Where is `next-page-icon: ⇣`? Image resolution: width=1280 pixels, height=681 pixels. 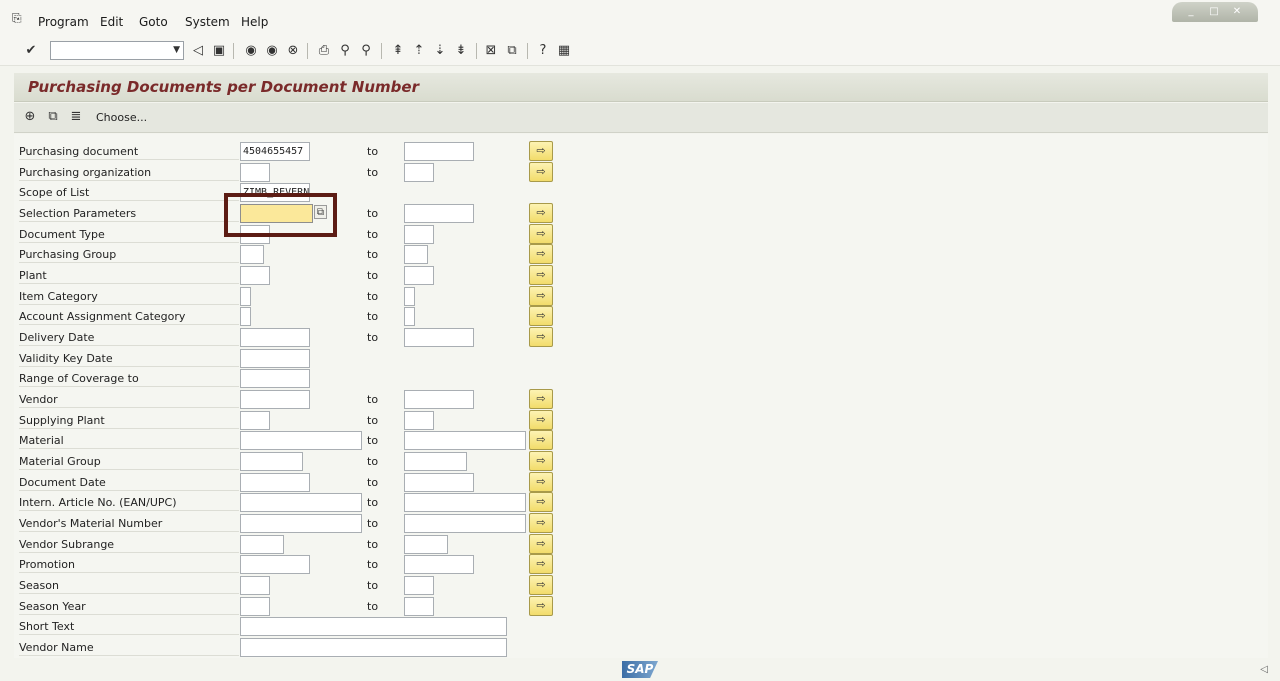
next-page-icon: ⇣ is located at coordinates (440, 51).